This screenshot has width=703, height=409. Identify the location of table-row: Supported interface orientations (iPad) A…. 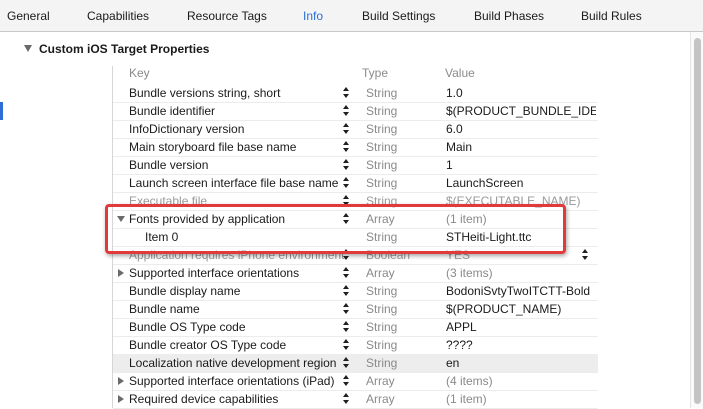
(355, 381).